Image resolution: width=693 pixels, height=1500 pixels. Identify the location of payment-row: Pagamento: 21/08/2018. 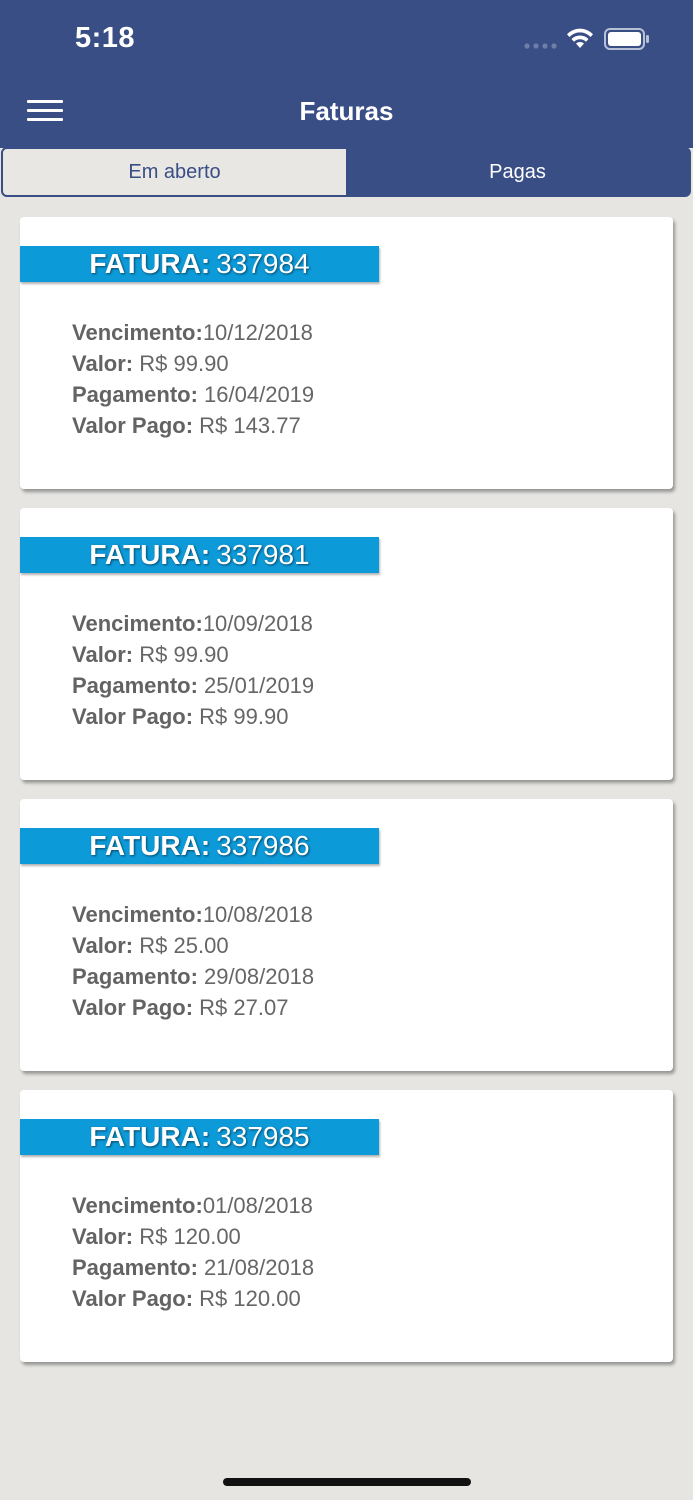
(193, 1267).